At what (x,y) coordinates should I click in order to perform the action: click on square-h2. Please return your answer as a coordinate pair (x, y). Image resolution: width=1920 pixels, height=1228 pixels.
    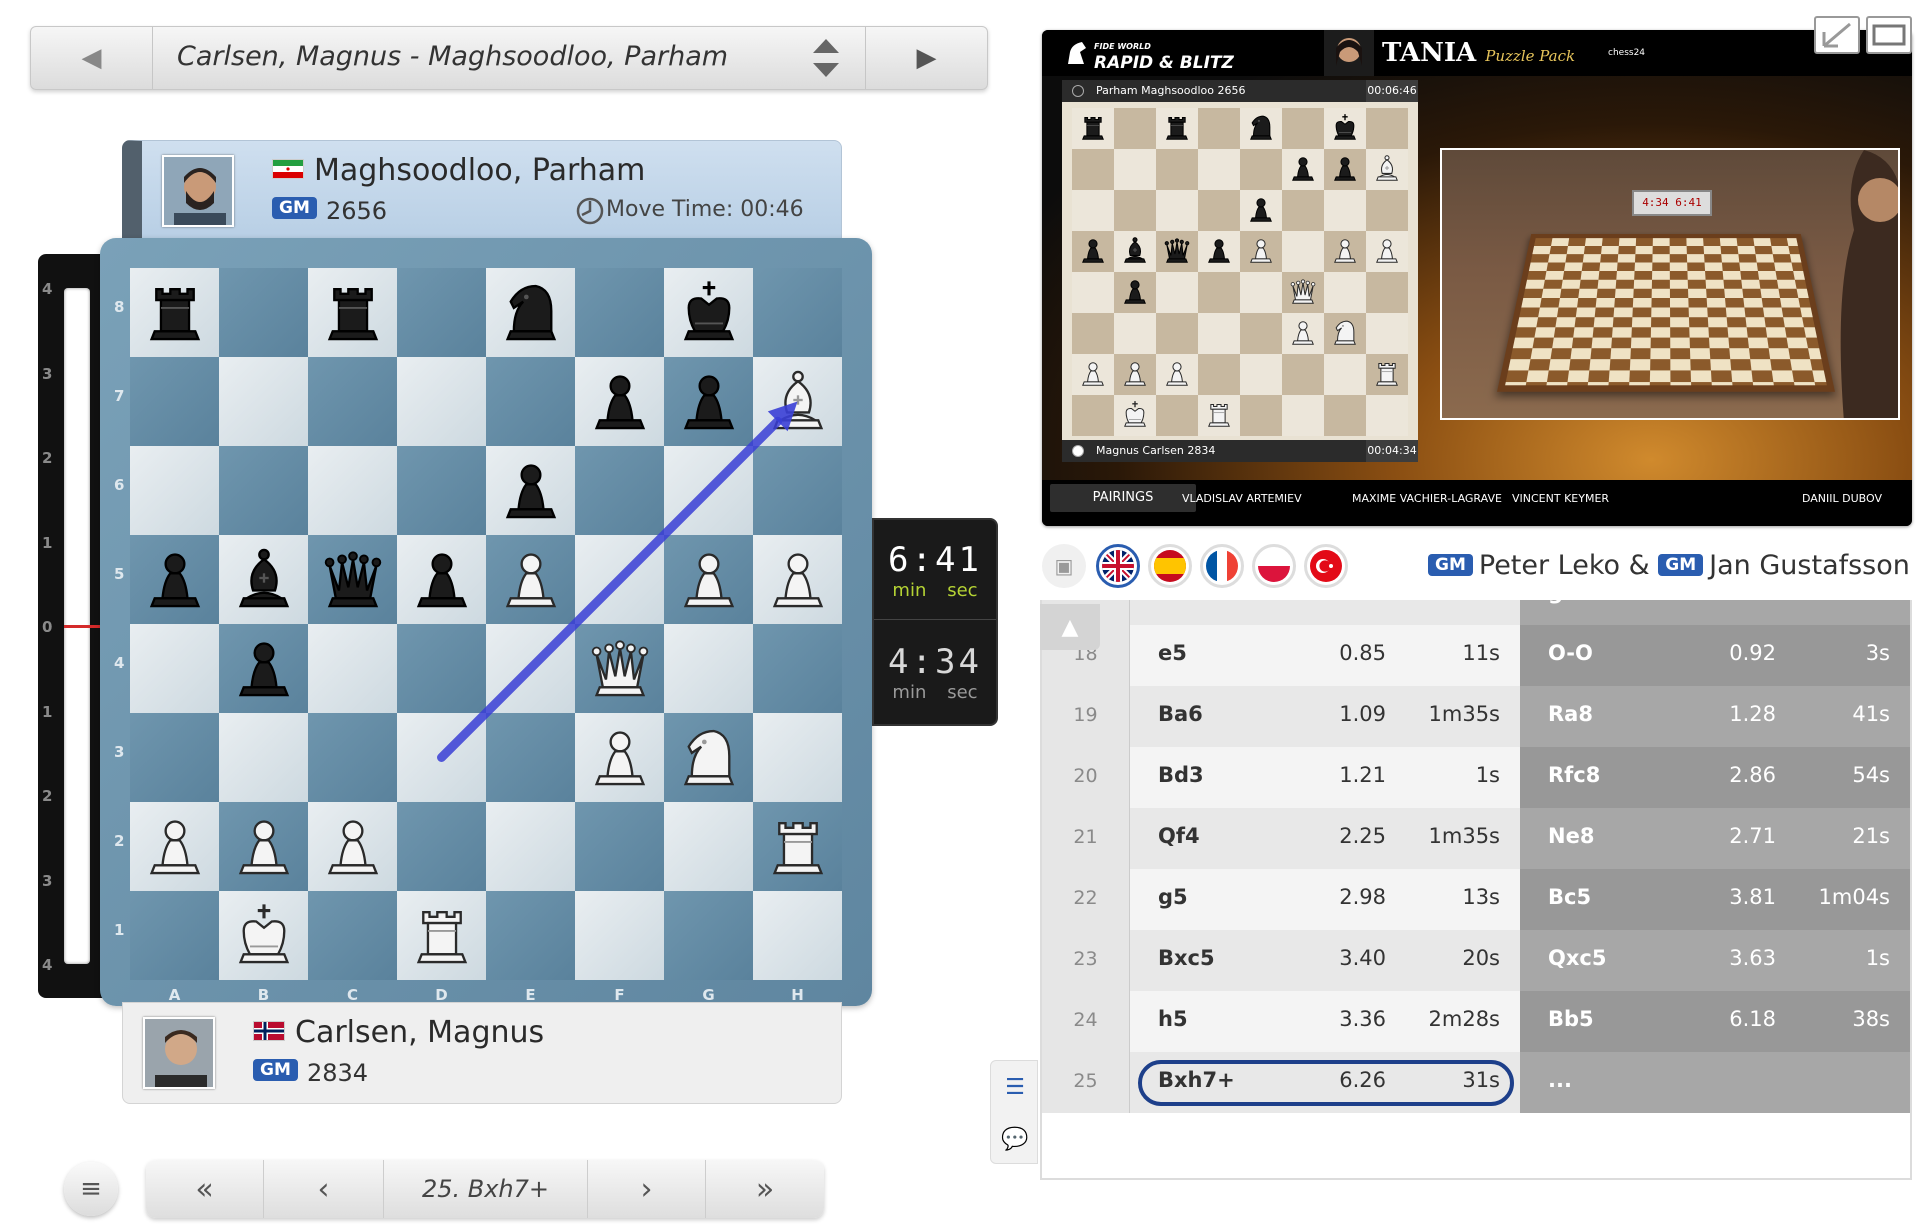
    Looking at the image, I should click on (797, 846).